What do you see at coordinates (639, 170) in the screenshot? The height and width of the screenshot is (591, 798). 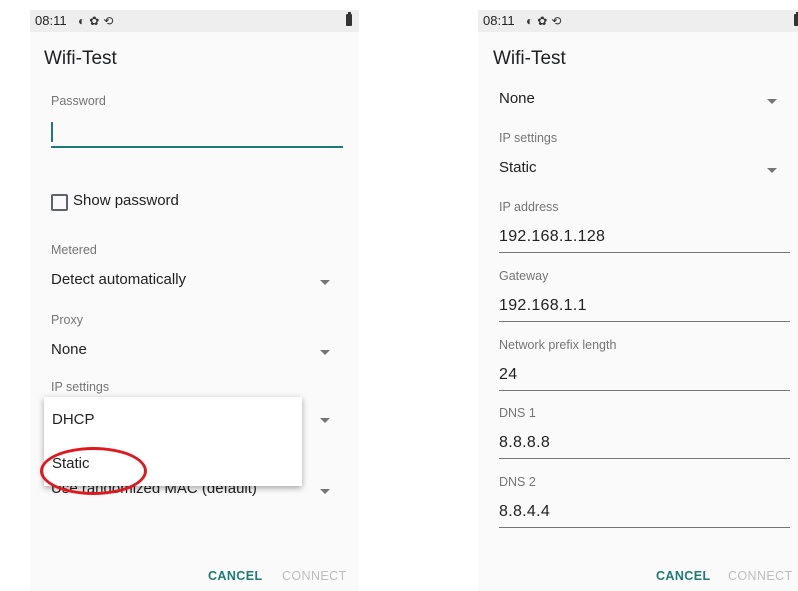 I see `ip-settings-dropdown: Static` at bounding box center [639, 170].